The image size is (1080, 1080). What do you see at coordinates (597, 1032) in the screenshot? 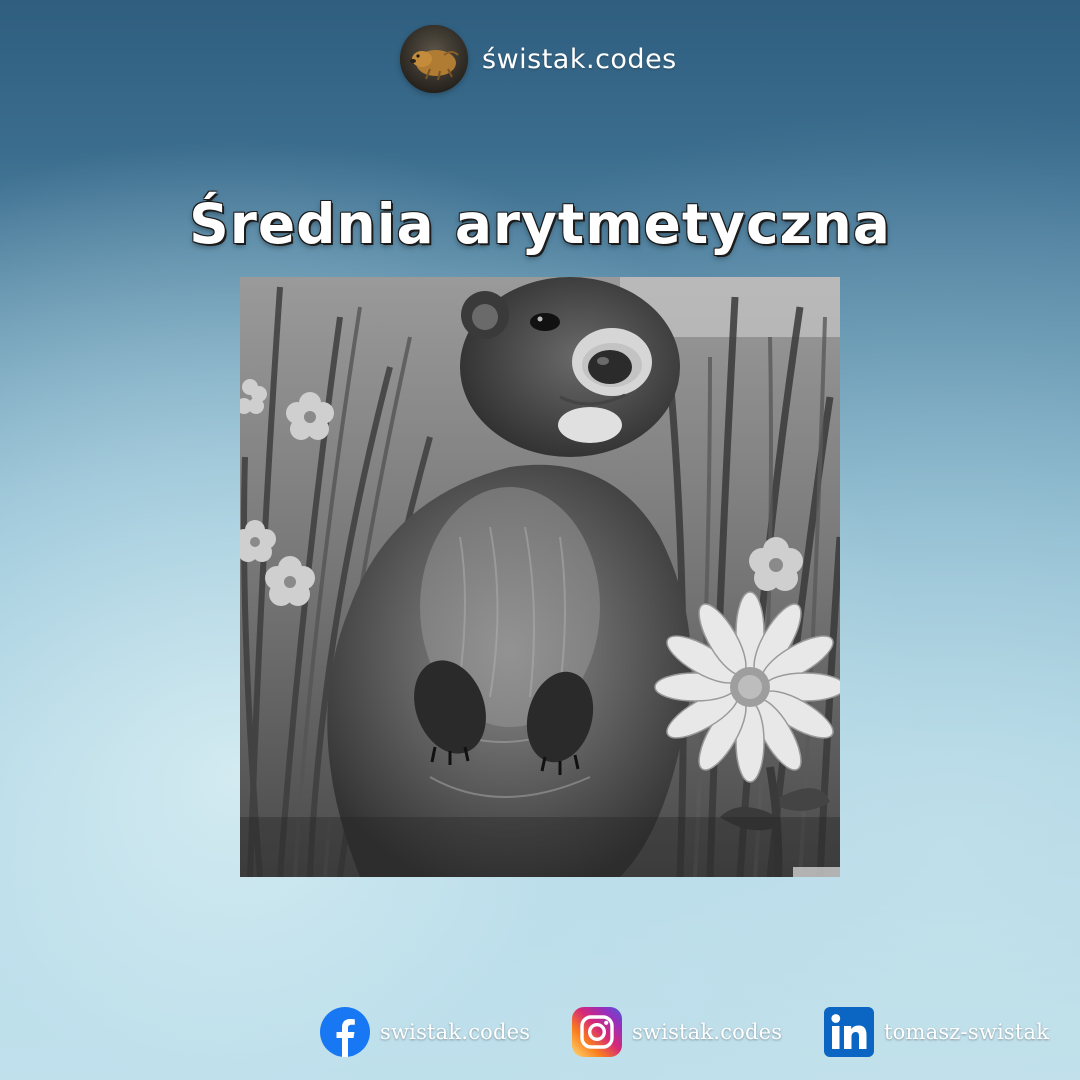
I see `instagram-icon` at bounding box center [597, 1032].